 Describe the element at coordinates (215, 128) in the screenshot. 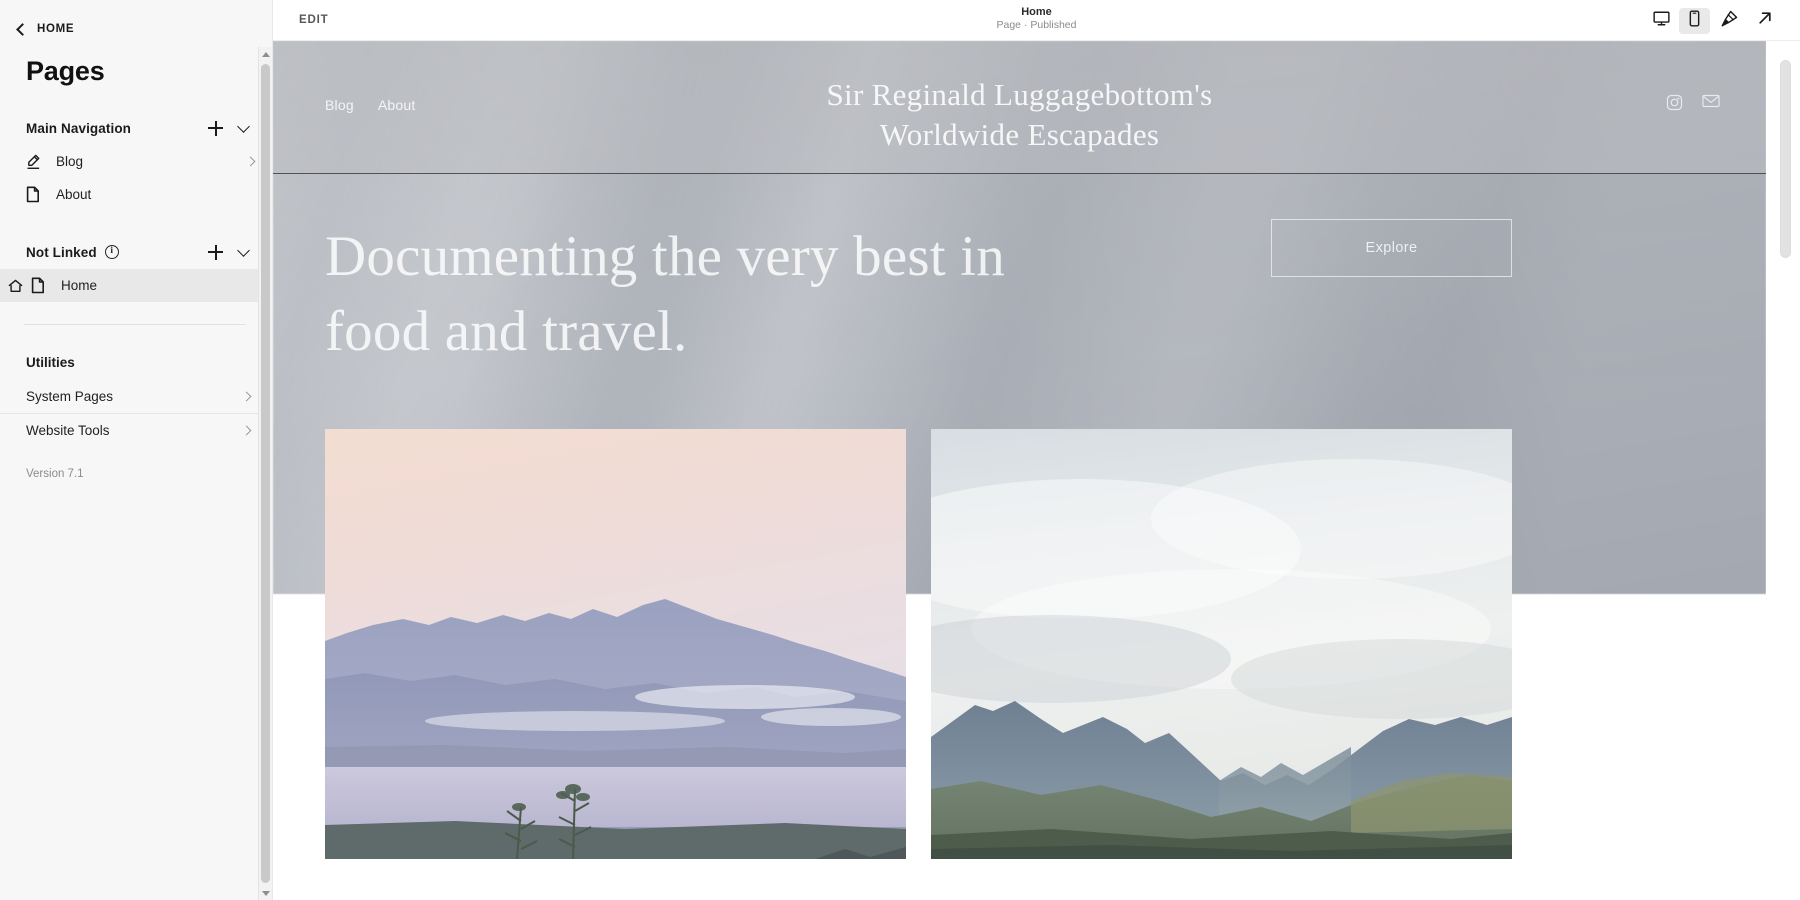

I see `add-page-button-main-navigation` at that location.